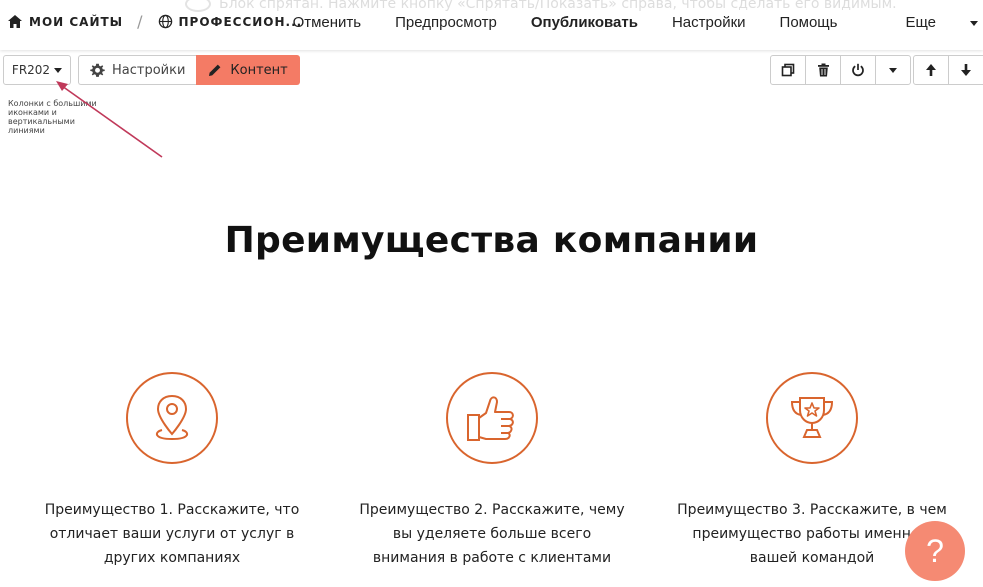 The width and height of the screenshot is (983, 587). I want to click on publish-button: Опубликовать, so click(584, 22).